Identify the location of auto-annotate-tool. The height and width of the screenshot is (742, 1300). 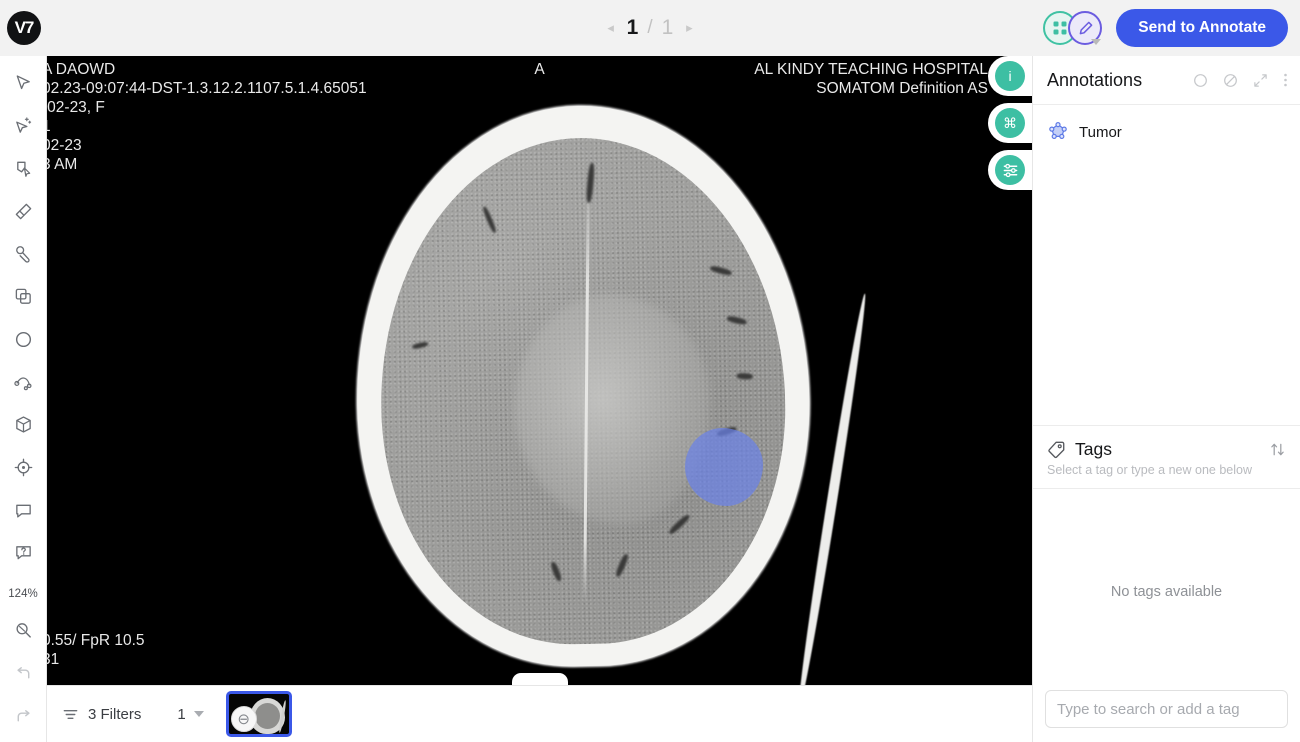
(23, 126).